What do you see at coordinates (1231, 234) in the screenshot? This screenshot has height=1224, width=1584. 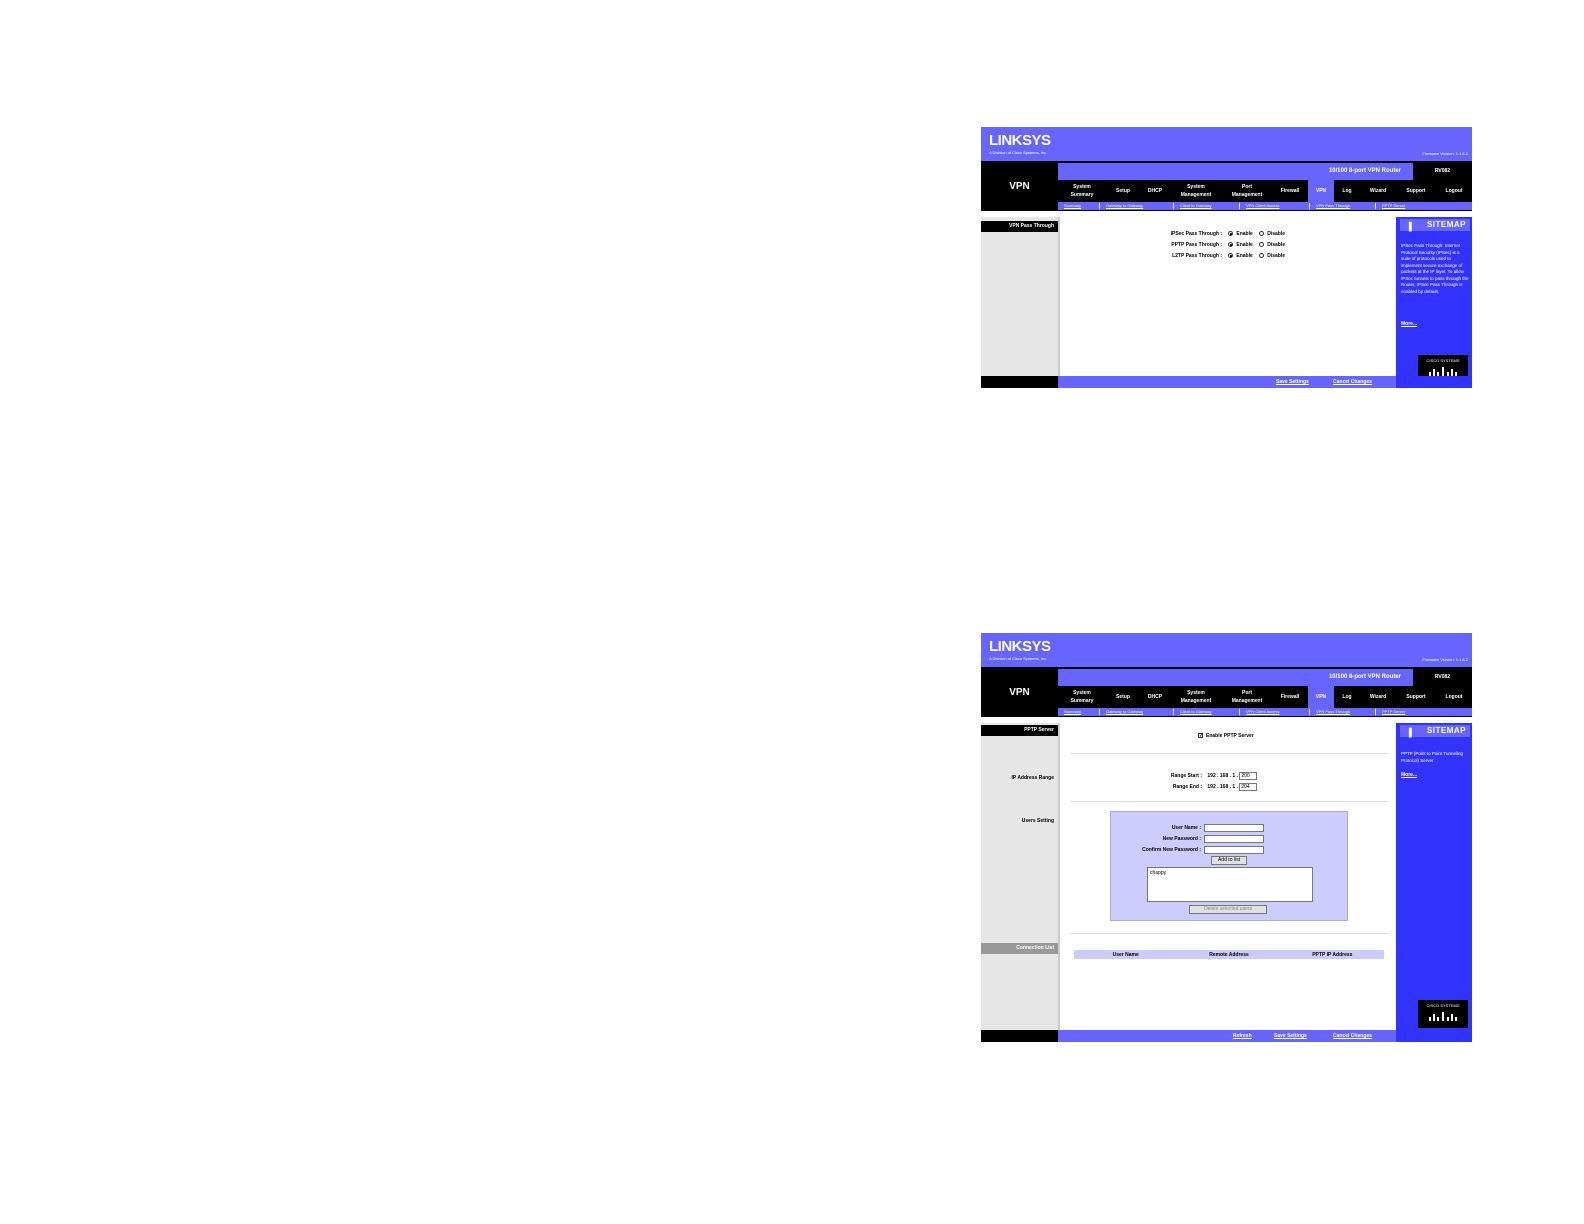 I see `ipsec-enable-radio` at bounding box center [1231, 234].